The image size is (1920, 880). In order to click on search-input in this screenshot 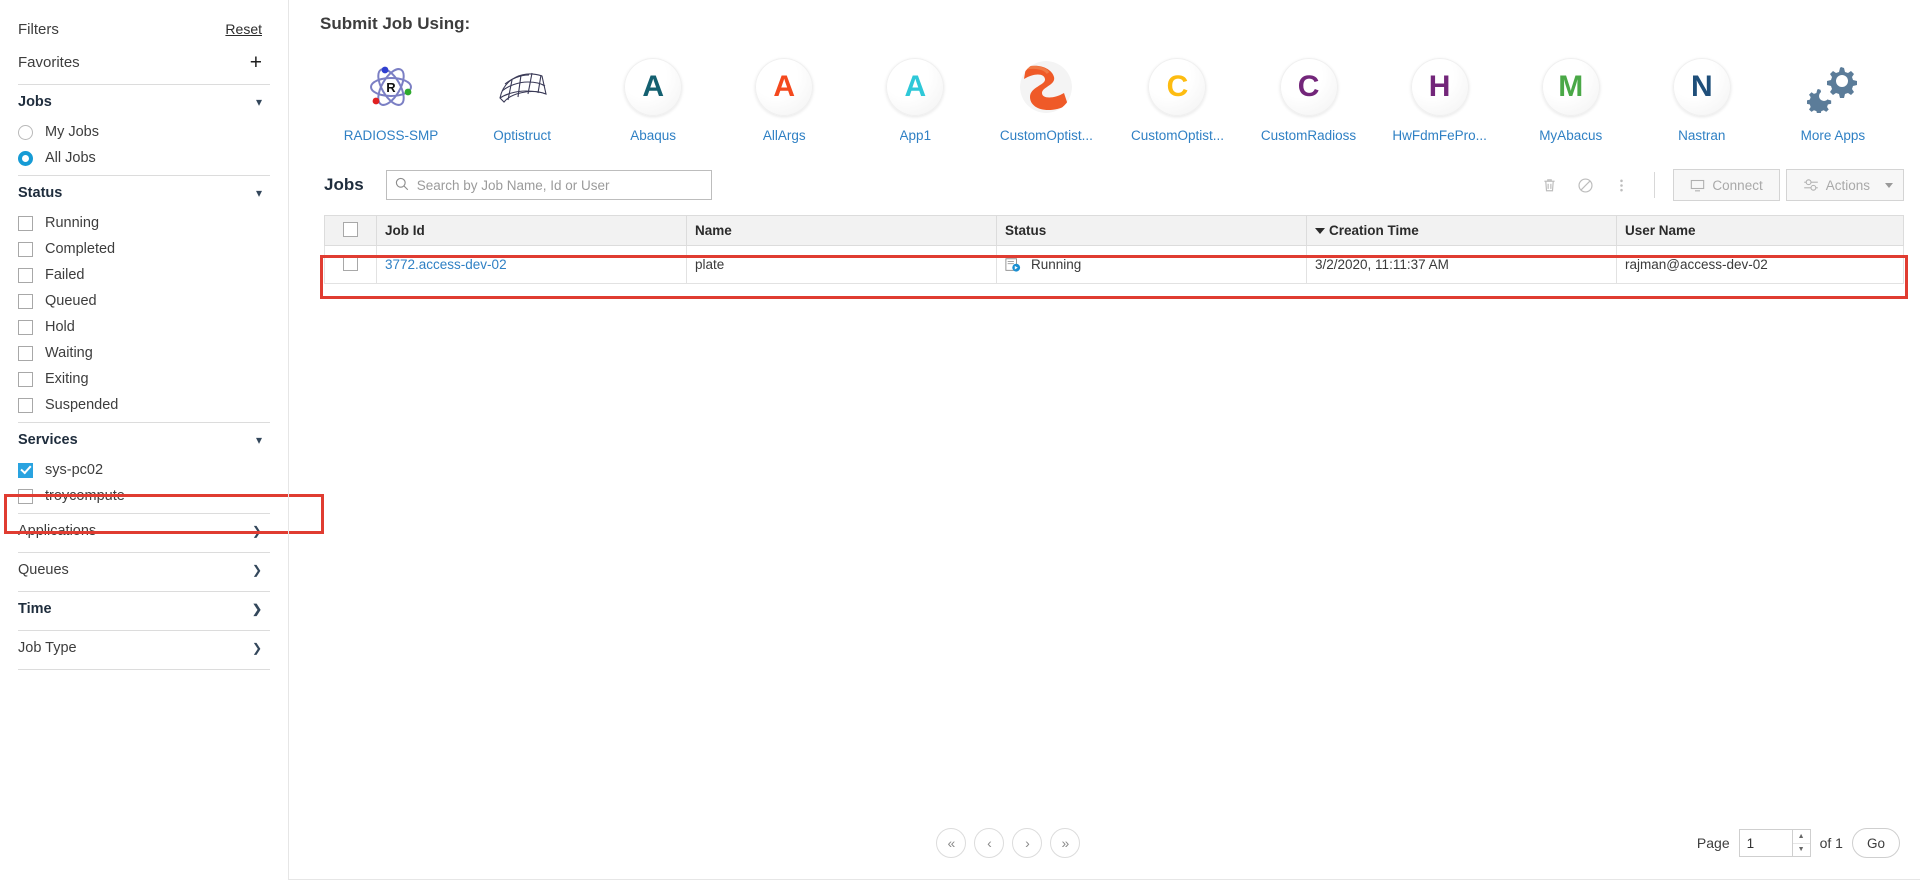, I will do `click(548, 185)`.